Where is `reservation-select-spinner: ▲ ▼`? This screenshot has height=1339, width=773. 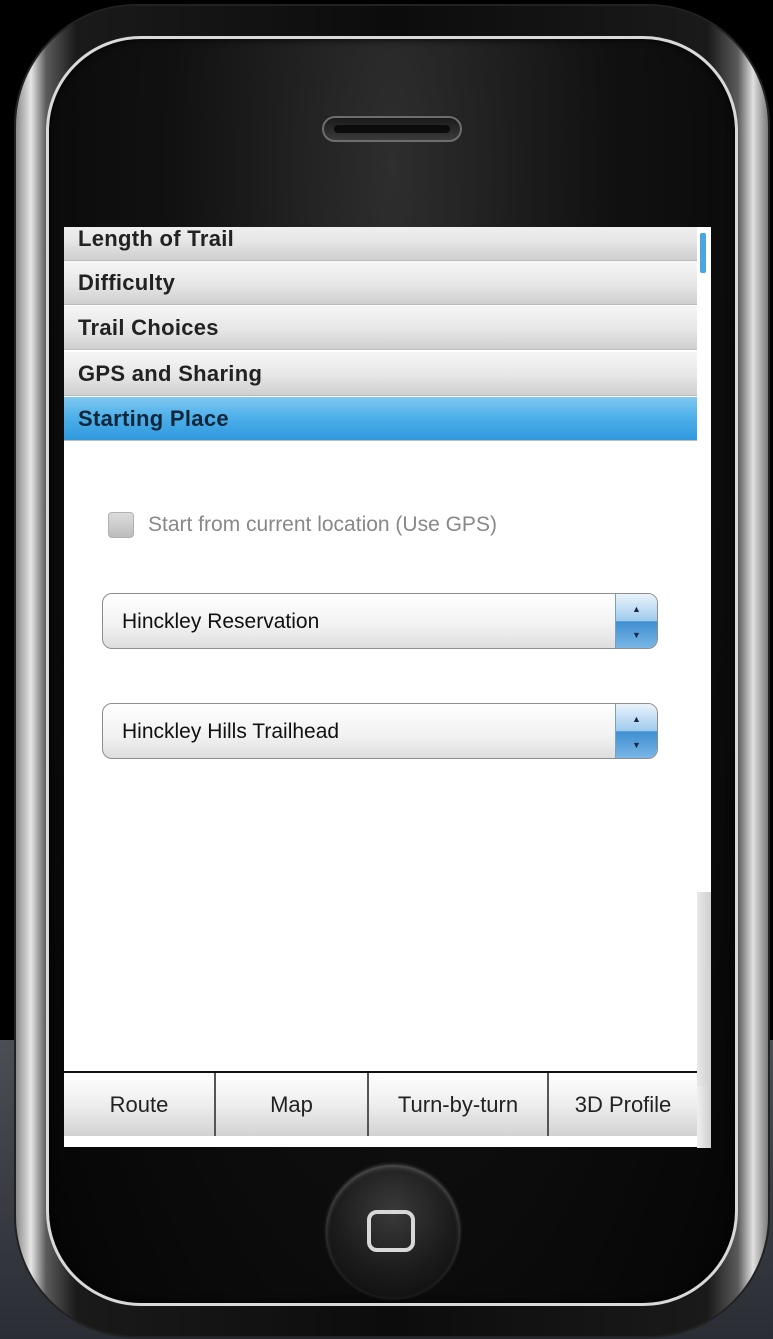
reservation-select-spinner: ▲ ▼ is located at coordinates (636, 621).